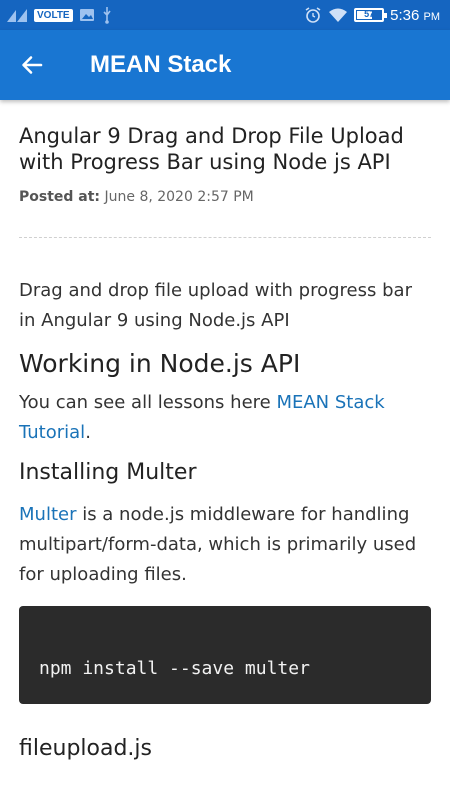 The height and width of the screenshot is (800, 450). What do you see at coordinates (60, 197) in the screenshot?
I see `posted-label: Posted at:` at bounding box center [60, 197].